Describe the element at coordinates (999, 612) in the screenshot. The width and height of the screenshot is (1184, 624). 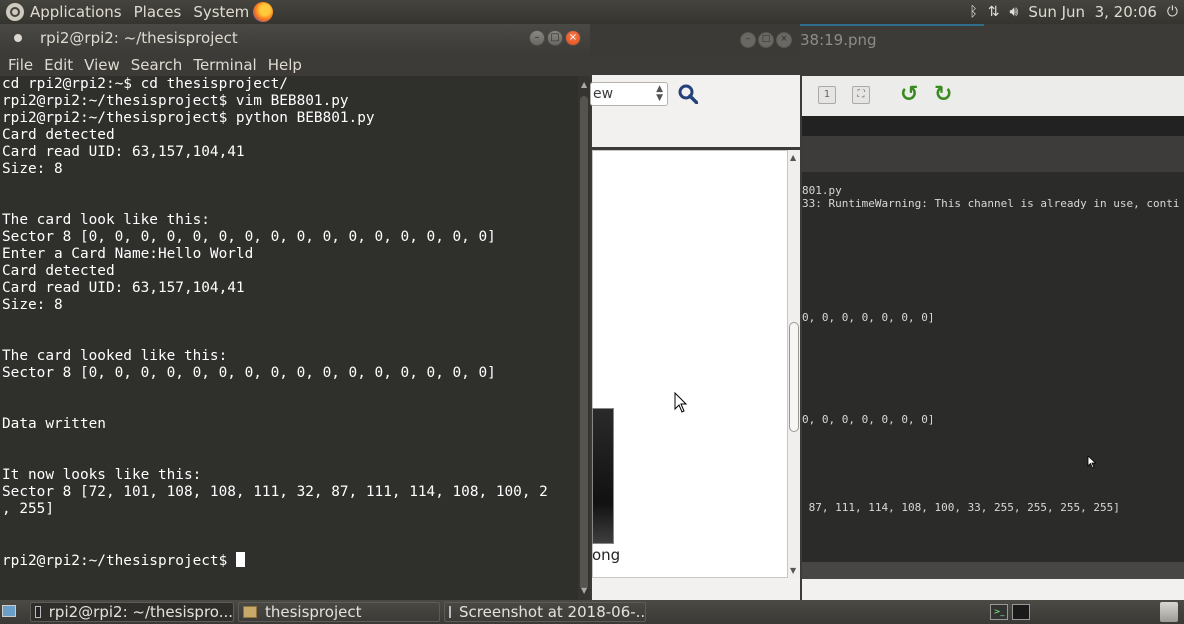
I see `workspace-1: >_` at that location.